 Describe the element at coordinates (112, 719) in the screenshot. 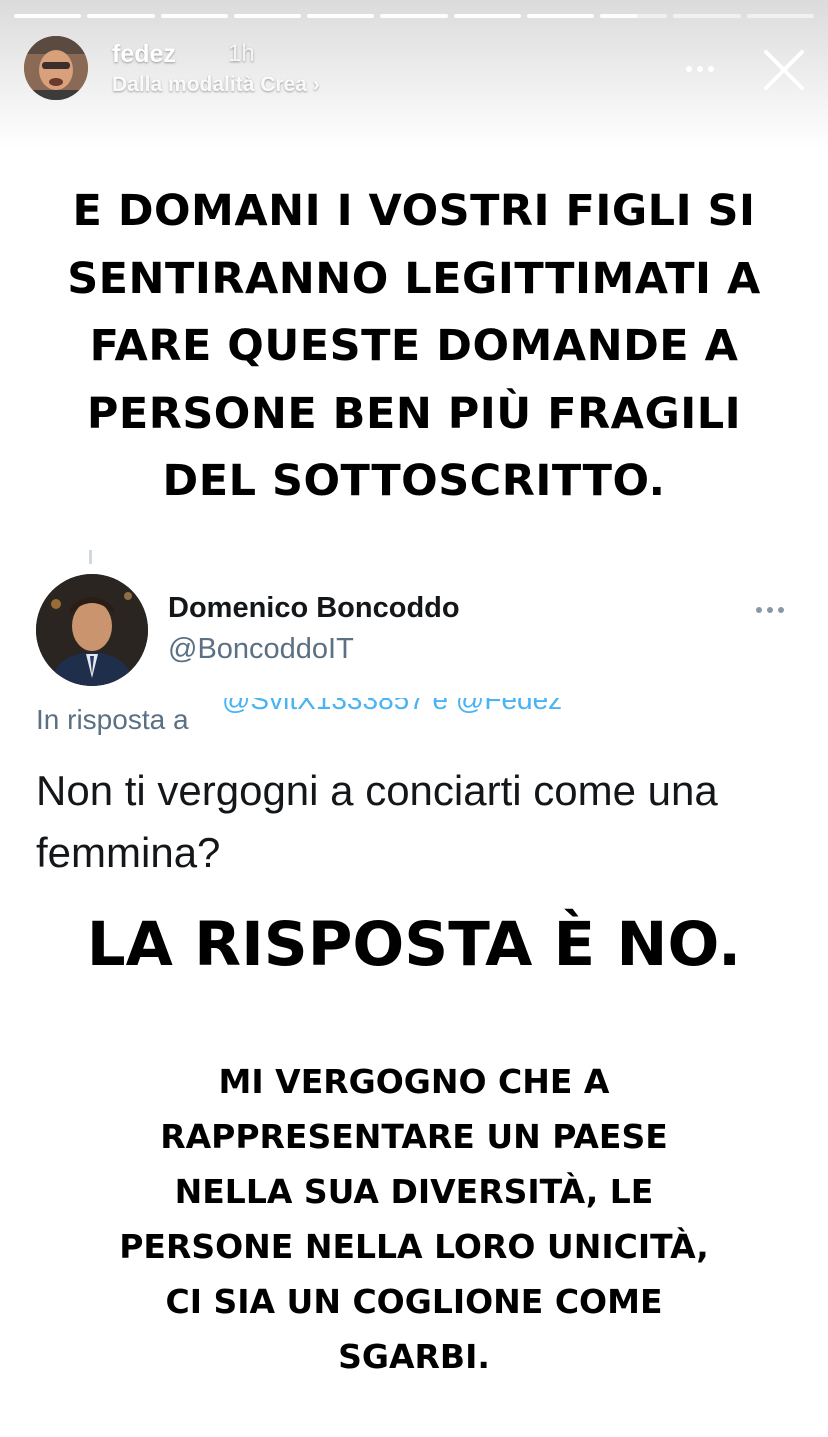

I see `reply-to-label: In risposta a` at that location.